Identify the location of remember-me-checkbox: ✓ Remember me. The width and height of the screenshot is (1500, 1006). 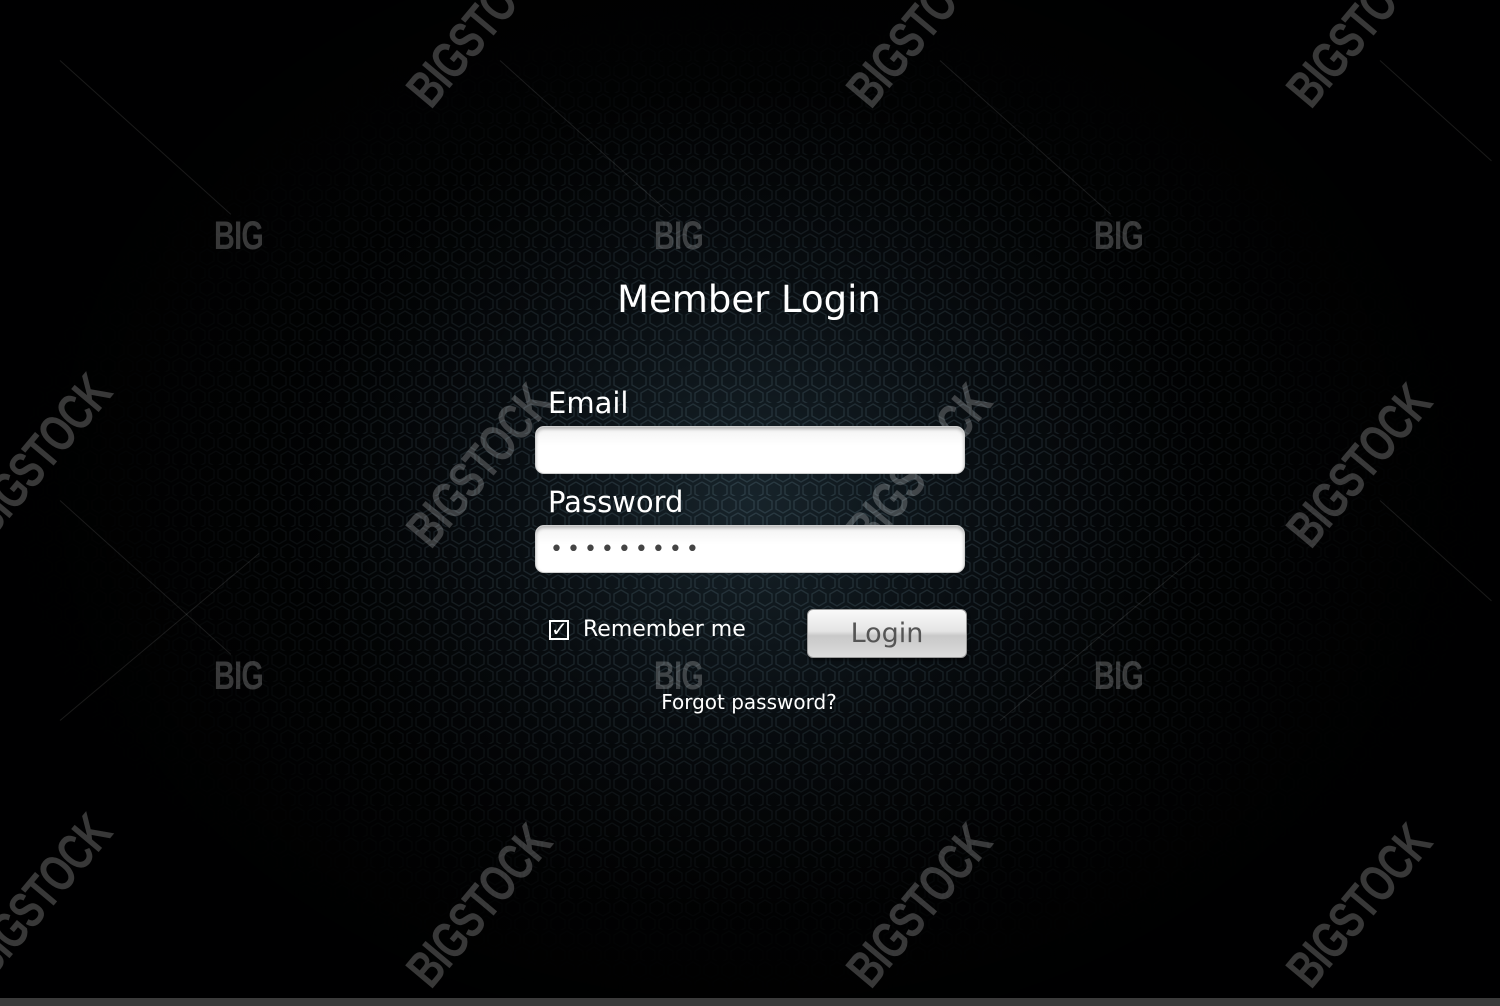
(647, 629).